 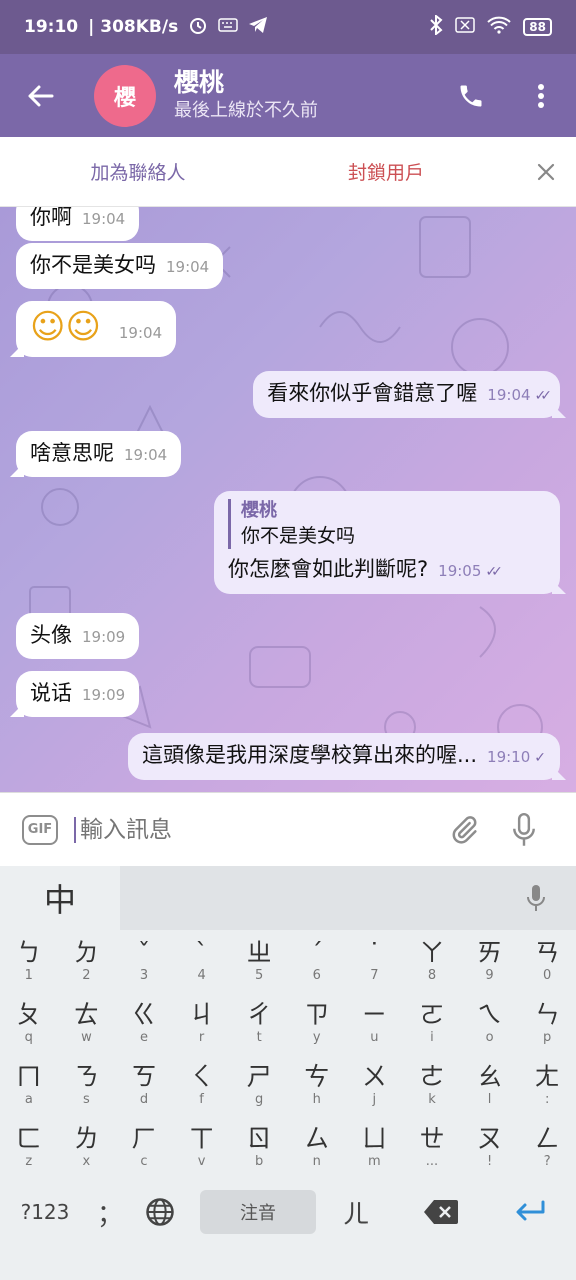 What do you see at coordinates (60, 898) in the screenshot?
I see `language-switch-key: 中` at bounding box center [60, 898].